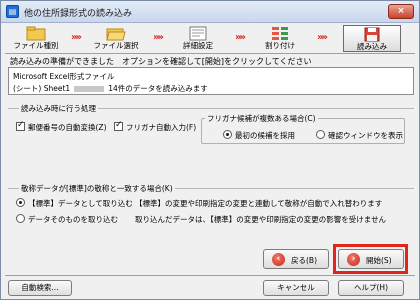 The width and height of the screenshot is (420, 300). What do you see at coordinates (401, 11) in the screenshot?
I see `close-button: ×` at bounding box center [401, 11].